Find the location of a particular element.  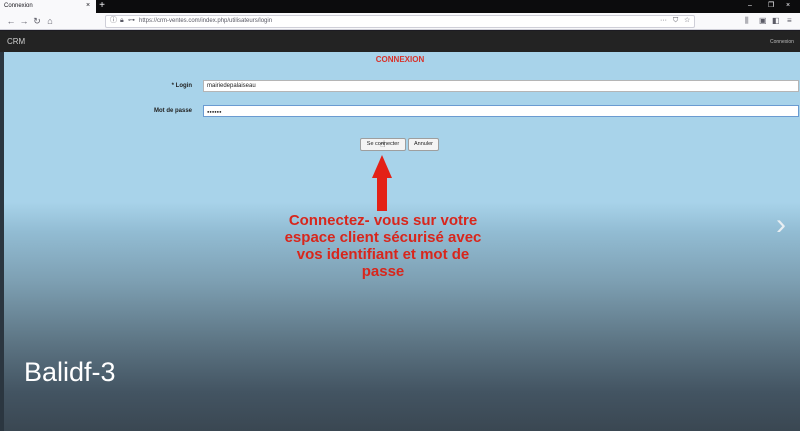

reload-icon: ↻ is located at coordinates (37, 21).